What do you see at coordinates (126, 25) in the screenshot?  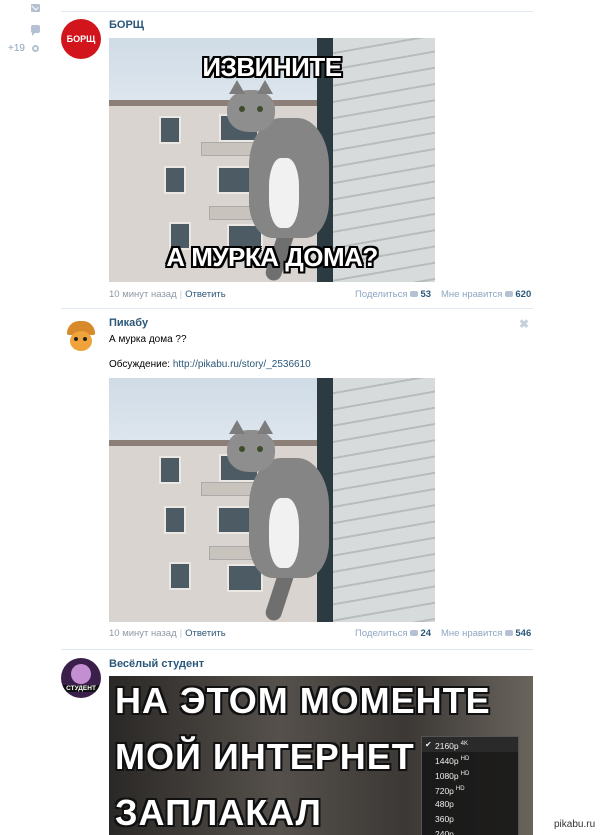 I see `post-author: БОРЩ` at bounding box center [126, 25].